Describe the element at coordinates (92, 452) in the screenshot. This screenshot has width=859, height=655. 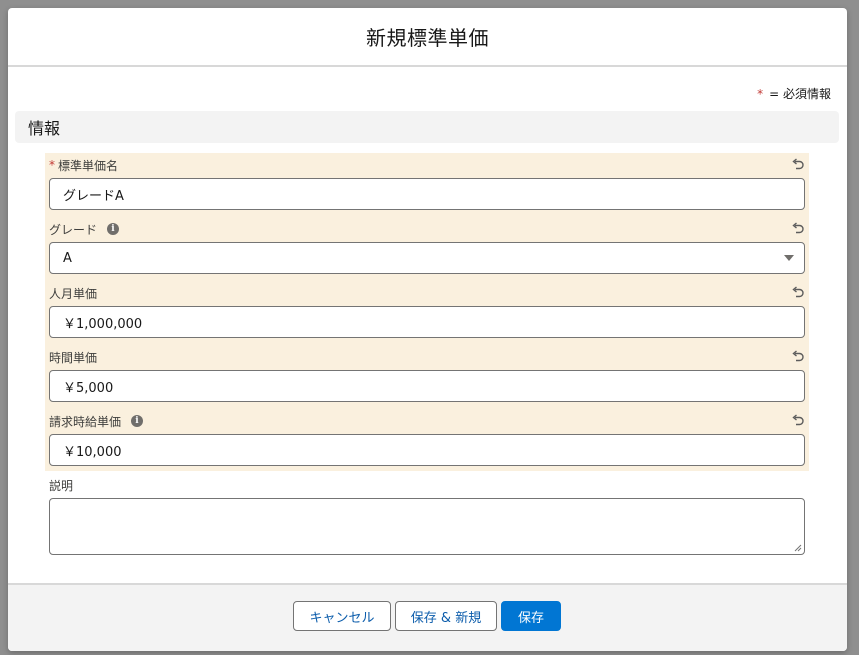
I see `input-value: ￥10,000` at that location.